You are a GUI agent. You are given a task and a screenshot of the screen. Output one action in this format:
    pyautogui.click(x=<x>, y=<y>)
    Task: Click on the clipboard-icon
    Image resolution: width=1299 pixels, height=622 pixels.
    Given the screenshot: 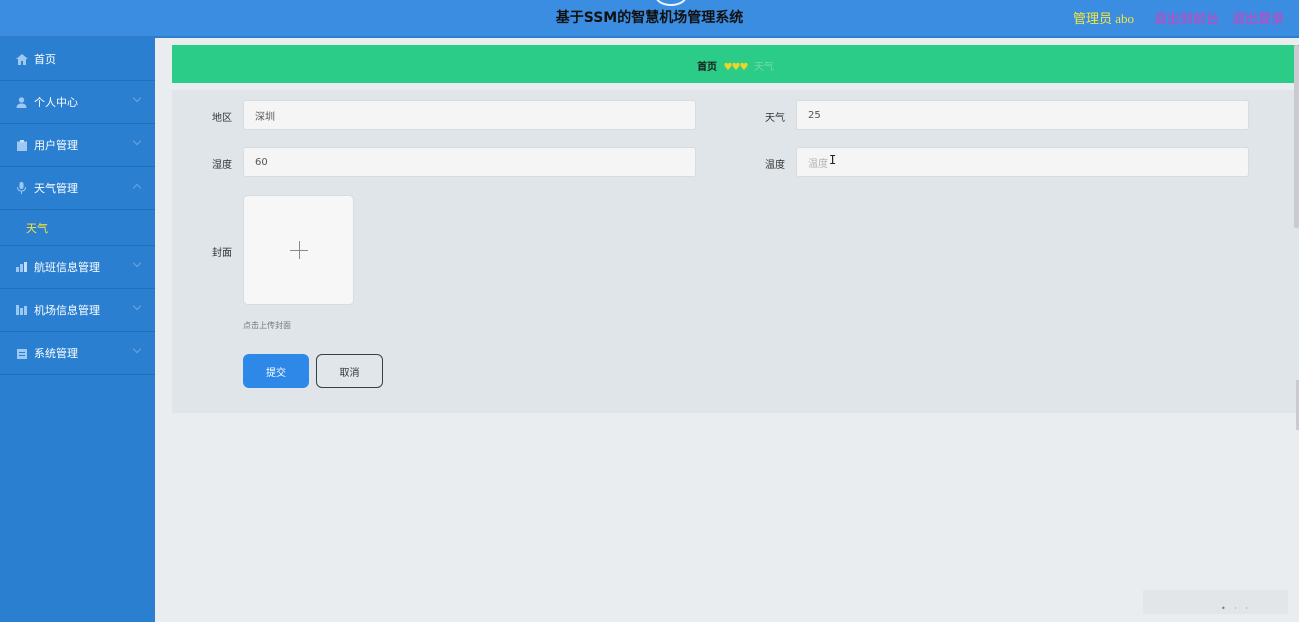 What is the action you would take?
    pyautogui.click(x=21, y=145)
    